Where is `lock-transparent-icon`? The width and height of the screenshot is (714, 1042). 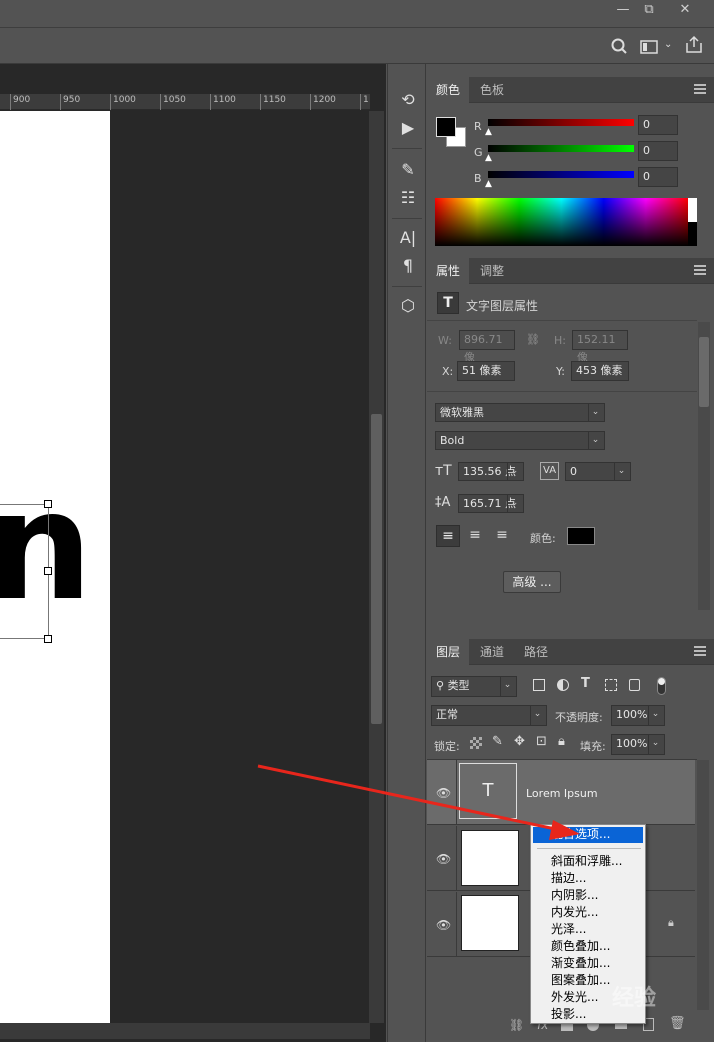
lock-transparent-icon is located at coordinates (476, 743).